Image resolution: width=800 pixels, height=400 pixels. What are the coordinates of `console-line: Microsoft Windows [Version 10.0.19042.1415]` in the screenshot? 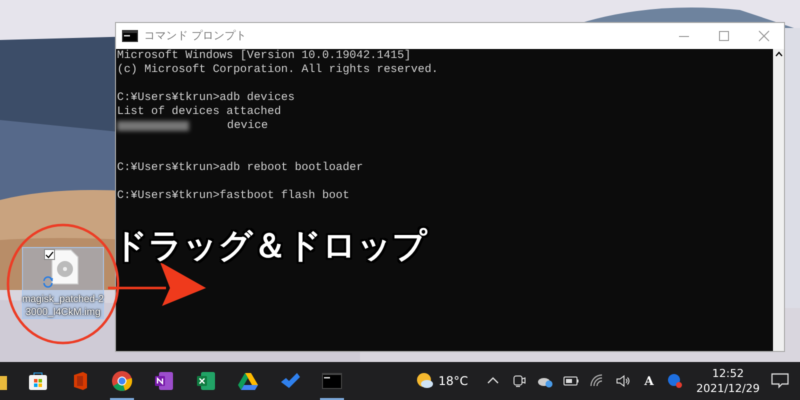 It's located at (264, 56).